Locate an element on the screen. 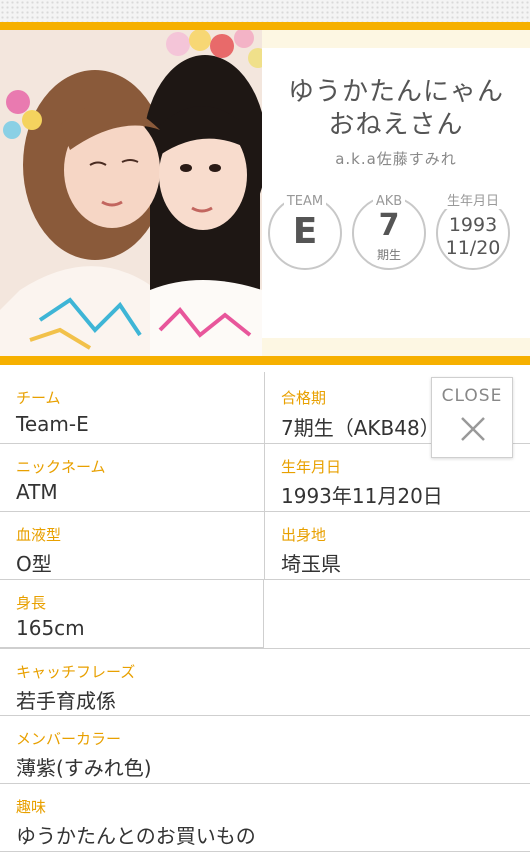 Image resolution: width=530 pixels, height=854 pixels. detail-label: 合格期 is located at coordinates (304, 398).